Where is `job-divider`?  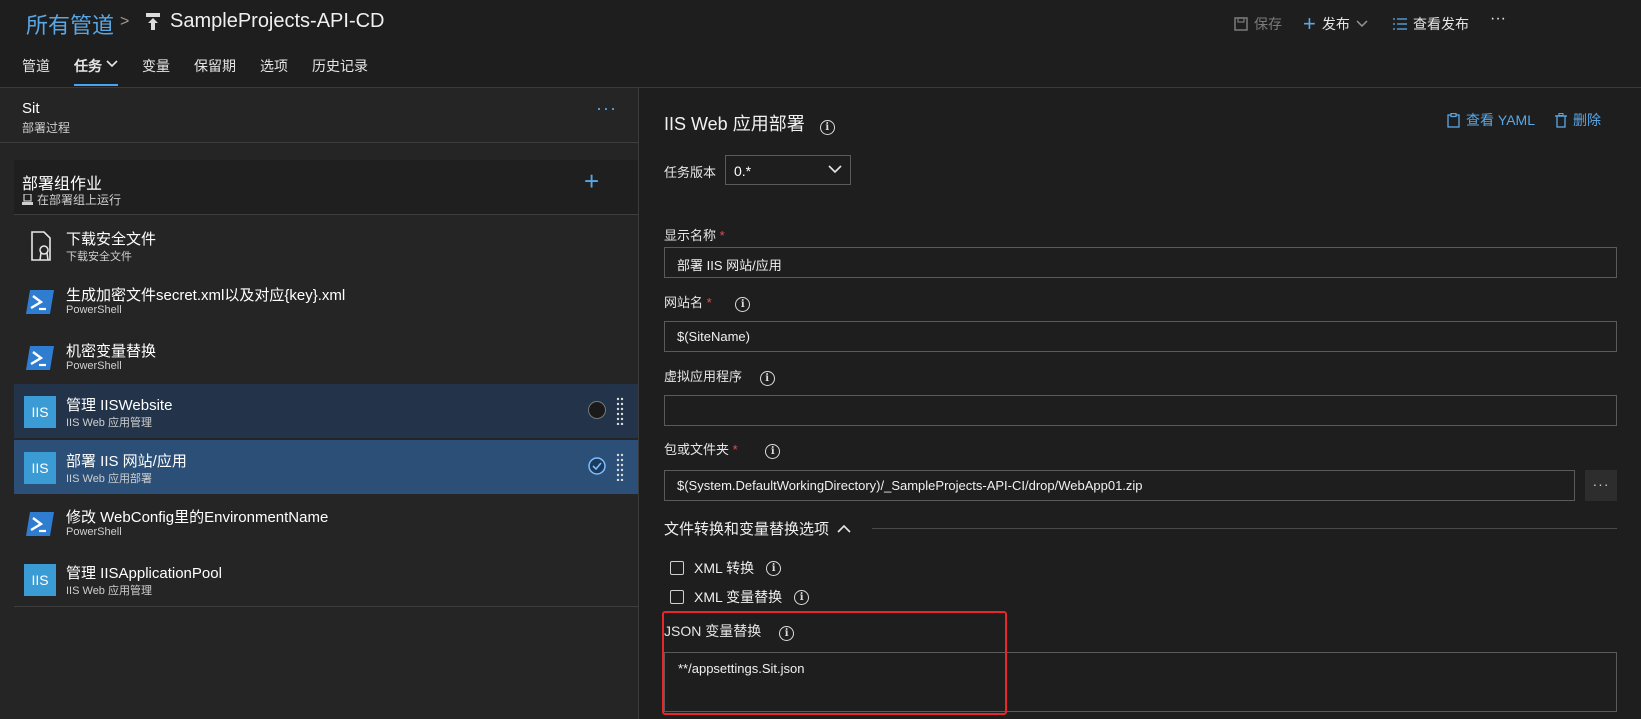 job-divider is located at coordinates (326, 214).